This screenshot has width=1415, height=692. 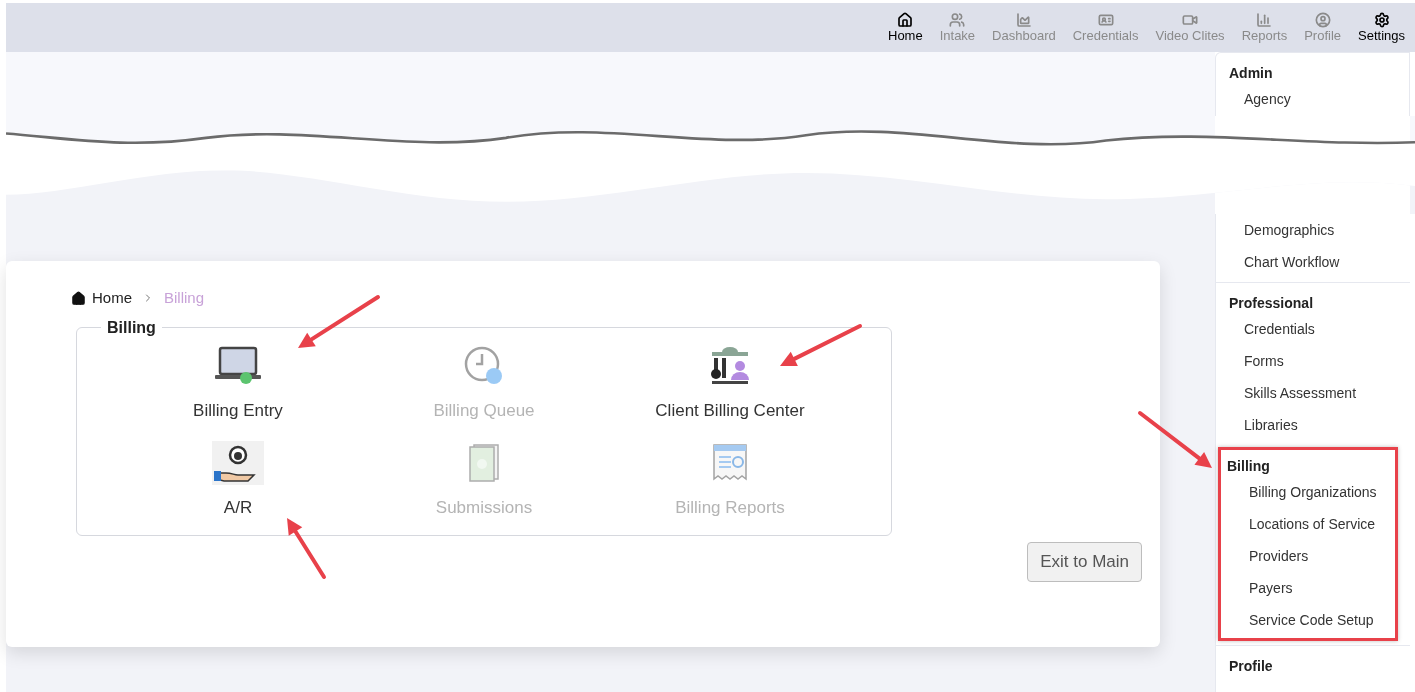 I want to click on menu-item: Payers, so click(x=1308, y=588).